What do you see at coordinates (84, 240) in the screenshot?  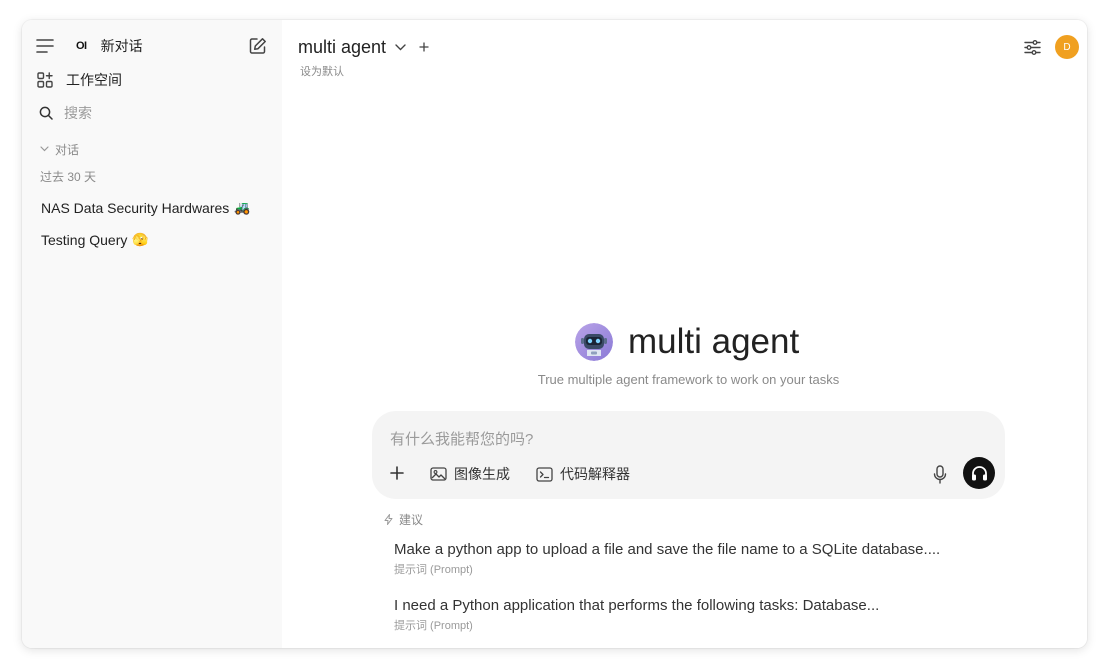 I see `chat-title: Testing Query` at bounding box center [84, 240].